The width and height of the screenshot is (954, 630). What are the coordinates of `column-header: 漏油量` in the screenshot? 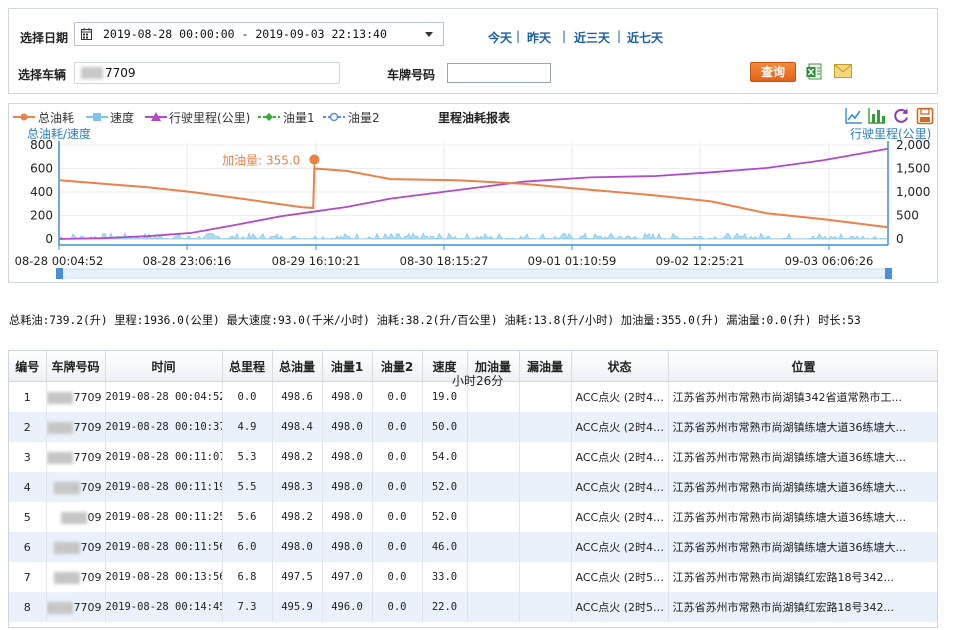 It's located at (545, 366).